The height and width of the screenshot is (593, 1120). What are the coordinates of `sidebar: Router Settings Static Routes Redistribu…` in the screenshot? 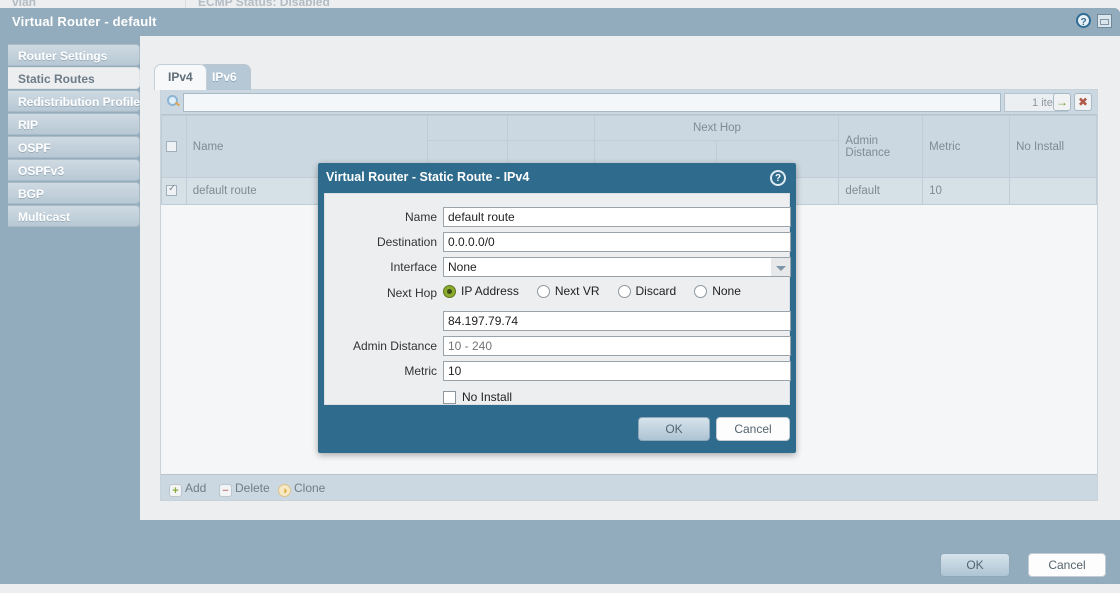 It's located at (74, 136).